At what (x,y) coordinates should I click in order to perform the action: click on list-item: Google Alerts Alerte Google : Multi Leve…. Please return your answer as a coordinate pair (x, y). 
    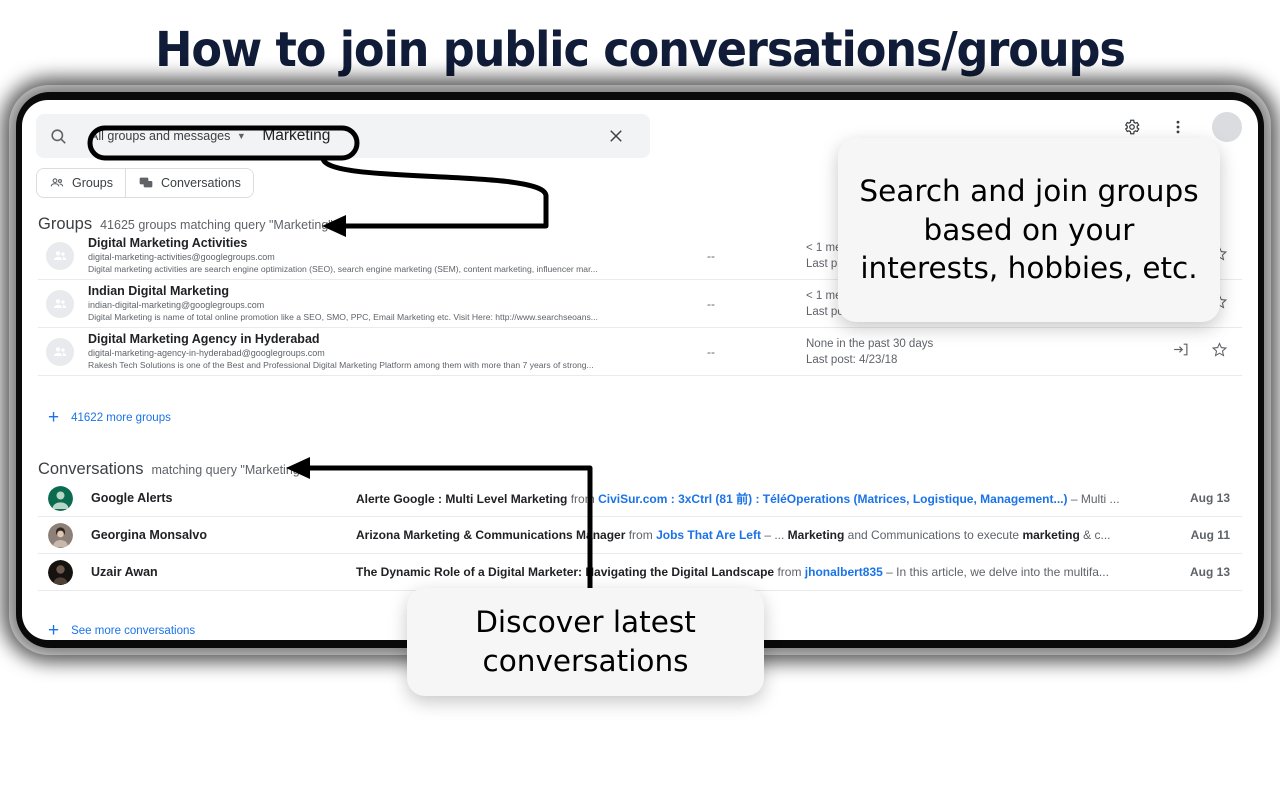
    Looking at the image, I should click on (640, 498).